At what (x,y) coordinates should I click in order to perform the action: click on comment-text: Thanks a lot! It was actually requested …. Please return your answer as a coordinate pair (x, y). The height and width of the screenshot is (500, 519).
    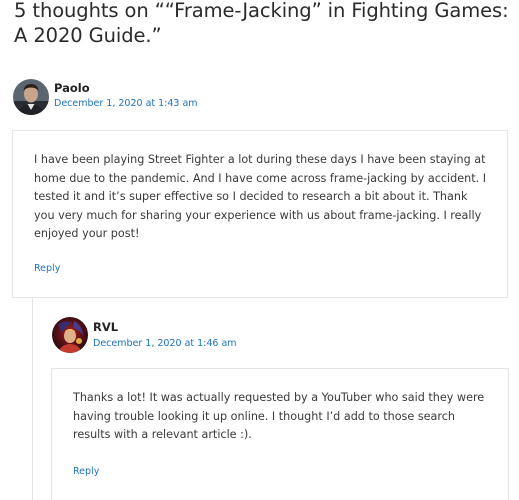
    Looking at the image, I should click on (279, 416).